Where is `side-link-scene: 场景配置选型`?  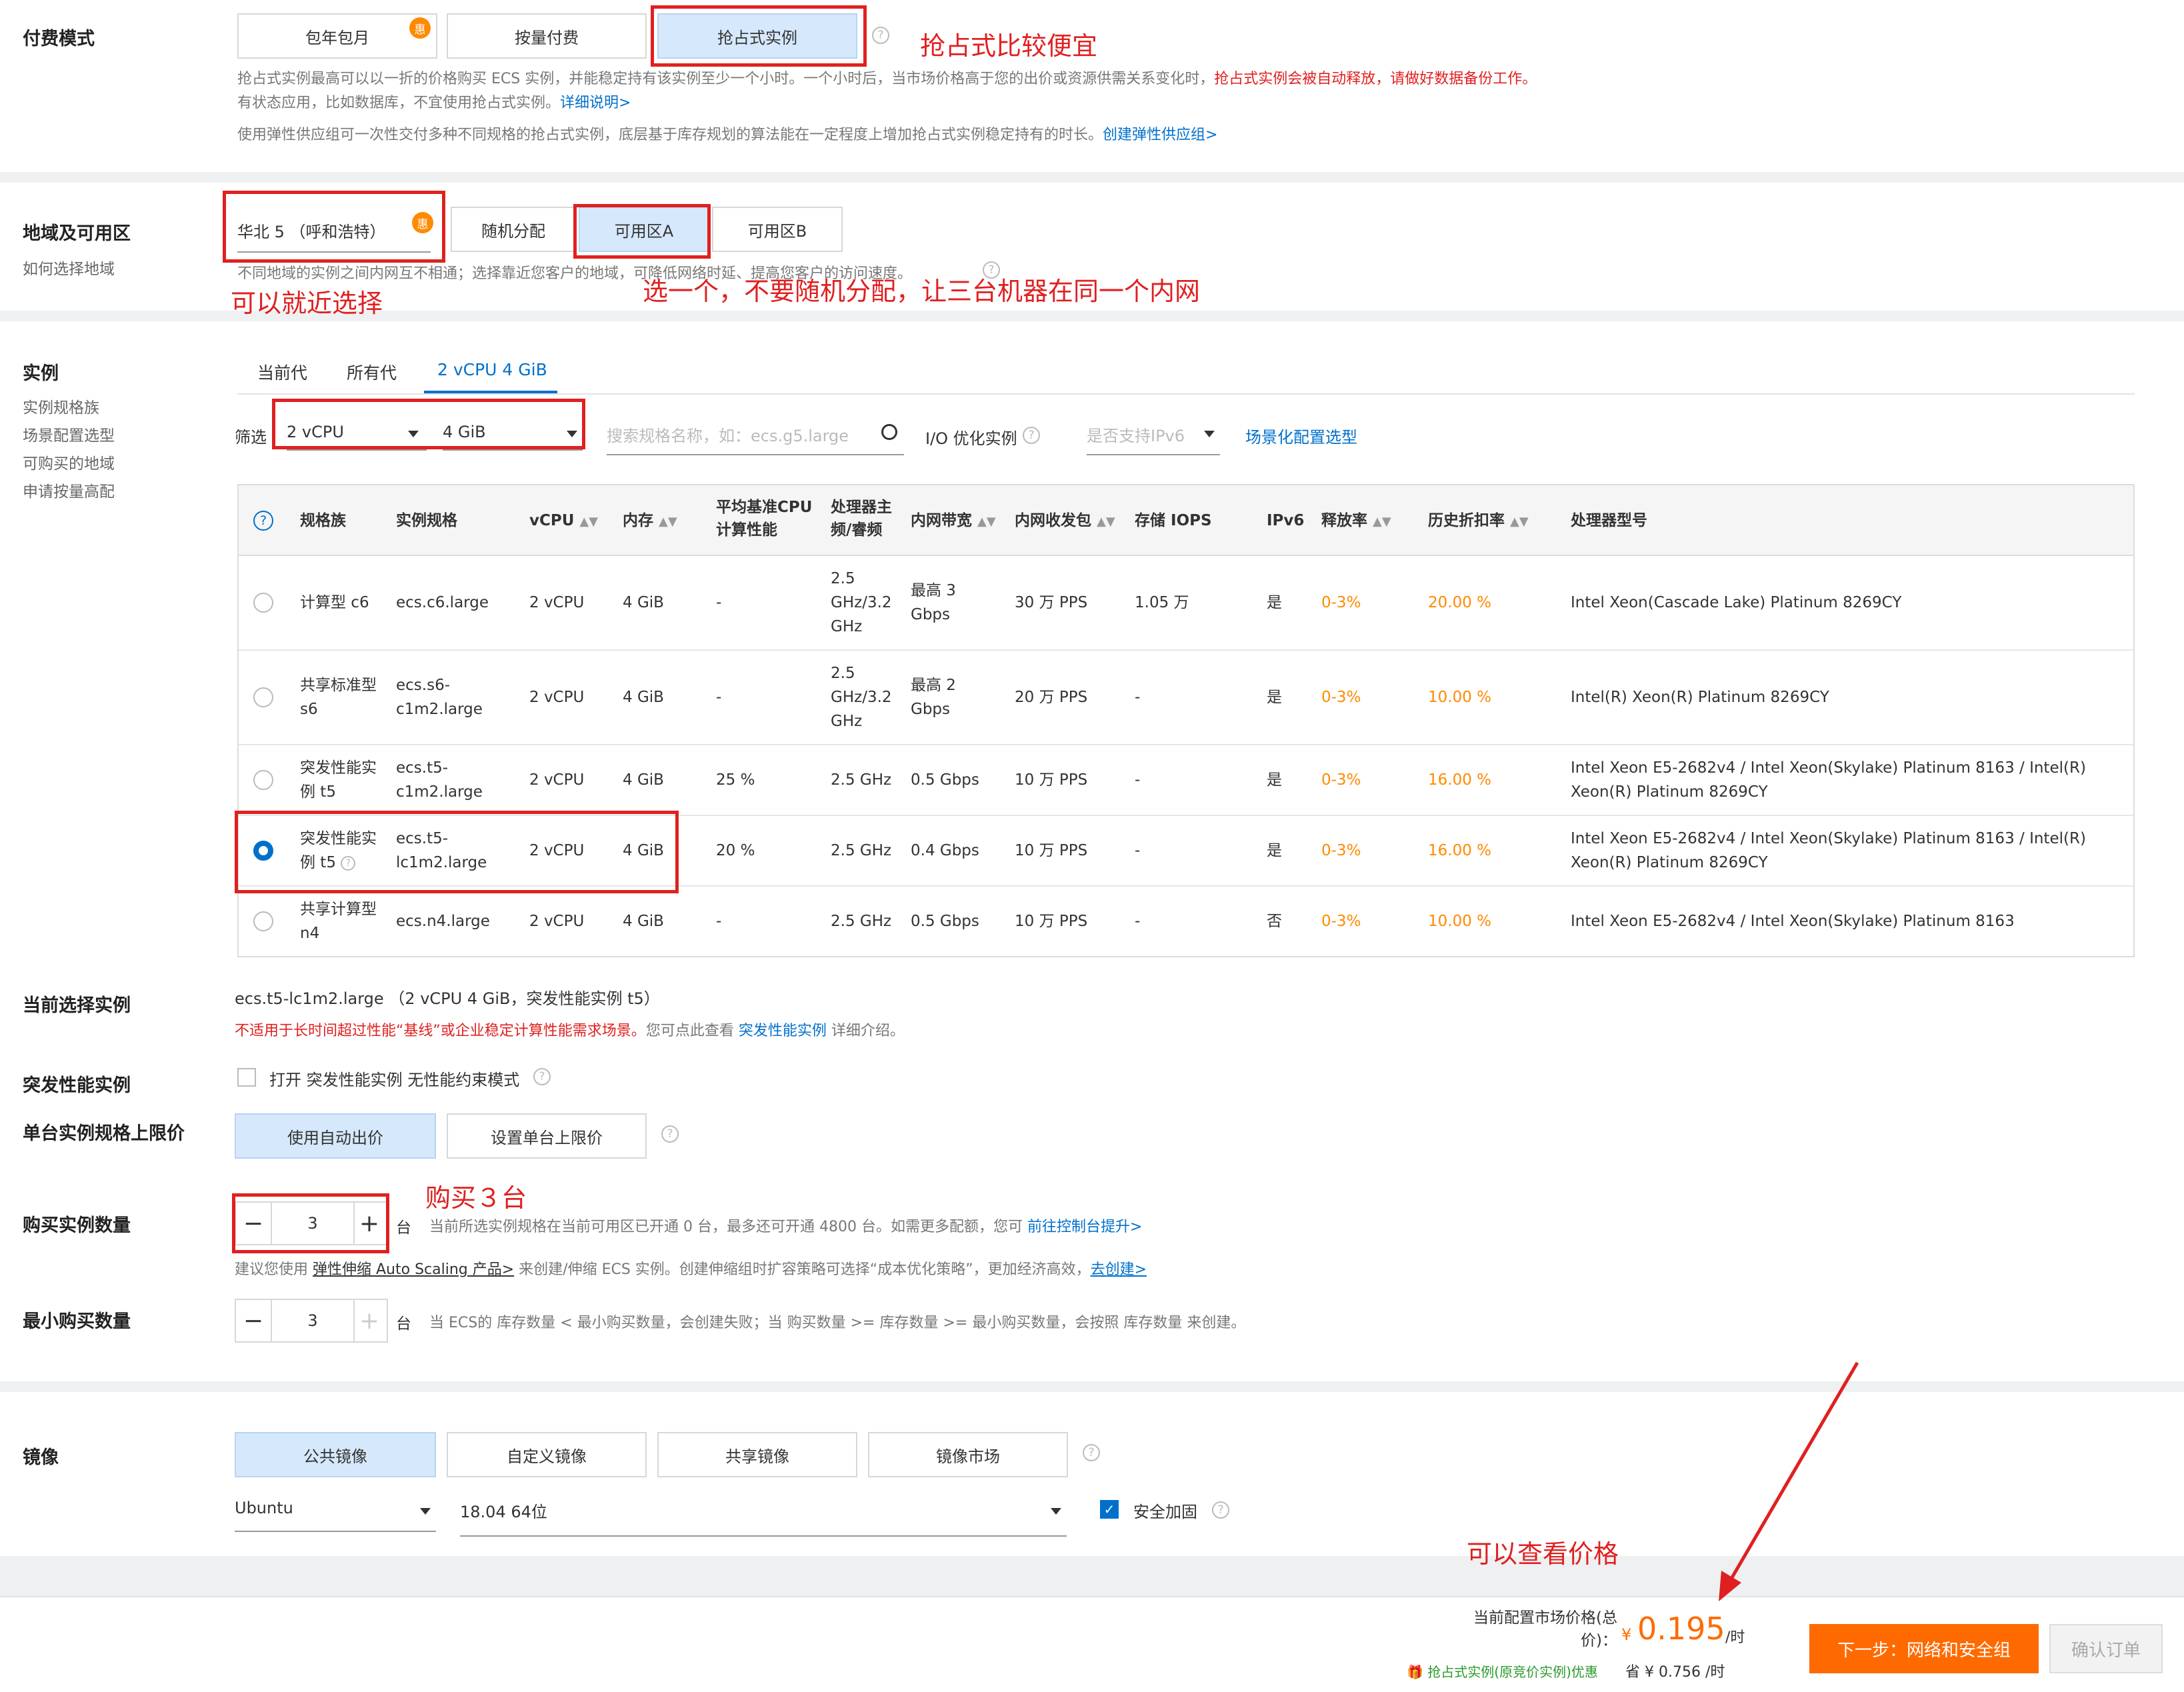 side-link-scene: 场景配置选型 is located at coordinates (69, 434).